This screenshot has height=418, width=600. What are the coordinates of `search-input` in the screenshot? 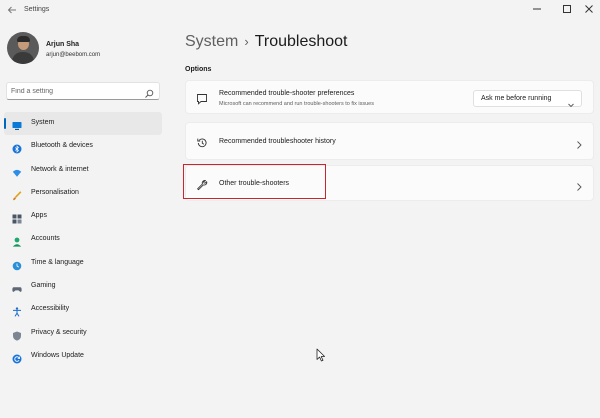 It's located at (75, 91).